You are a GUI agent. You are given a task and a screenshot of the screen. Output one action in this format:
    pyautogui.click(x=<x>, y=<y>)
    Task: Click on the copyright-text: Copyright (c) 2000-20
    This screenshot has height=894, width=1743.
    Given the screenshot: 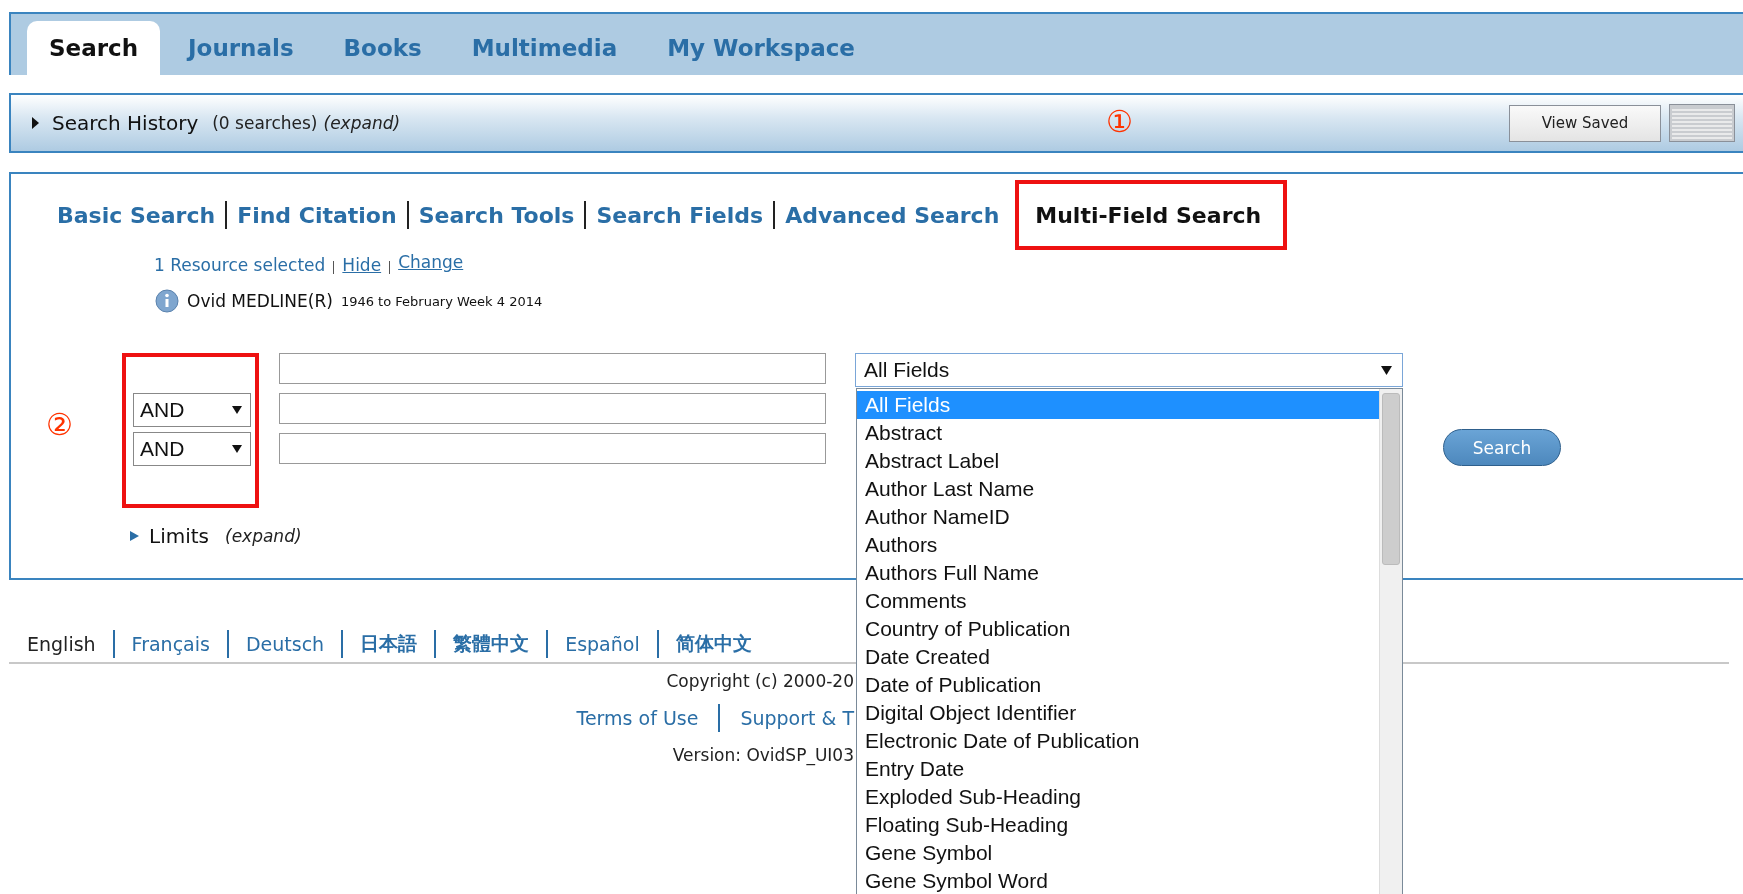 What is the action you would take?
    pyautogui.click(x=760, y=681)
    